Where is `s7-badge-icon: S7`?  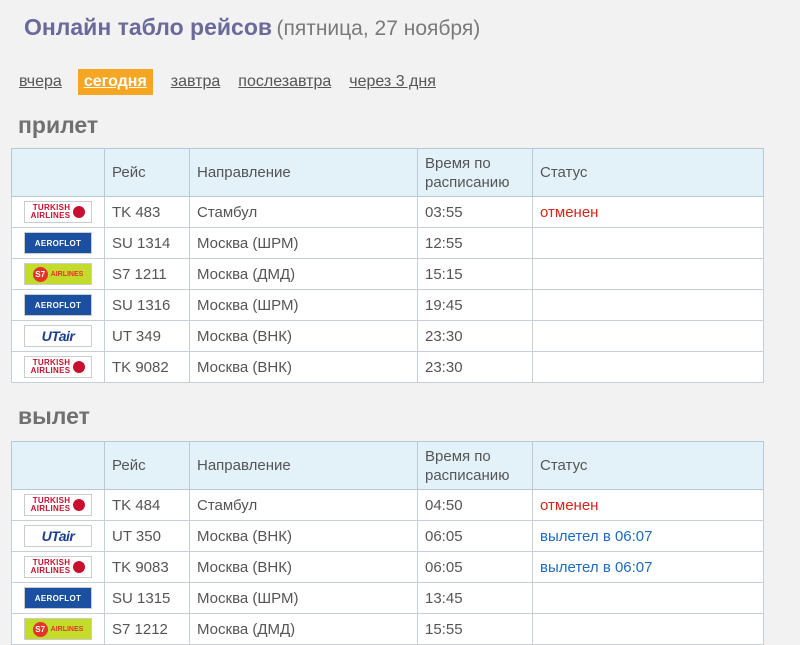
s7-badge-icon: S7 is located at coordinates (40, 274).